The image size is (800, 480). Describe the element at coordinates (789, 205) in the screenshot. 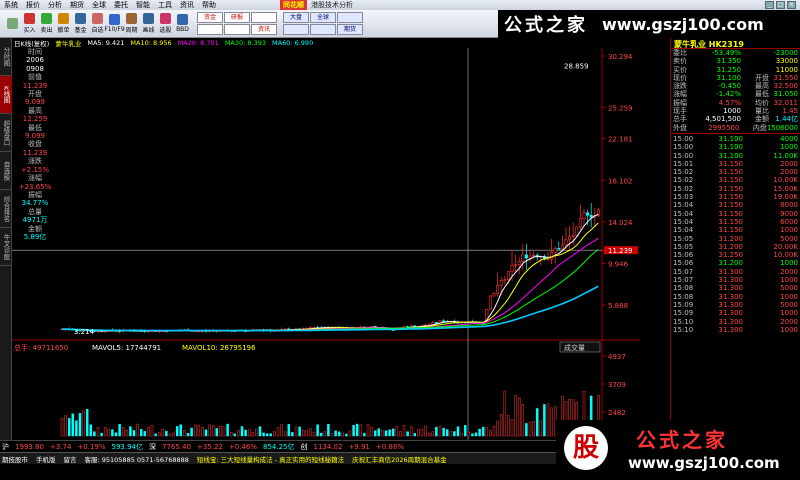

I see `tick-volume: 8000` at that location.